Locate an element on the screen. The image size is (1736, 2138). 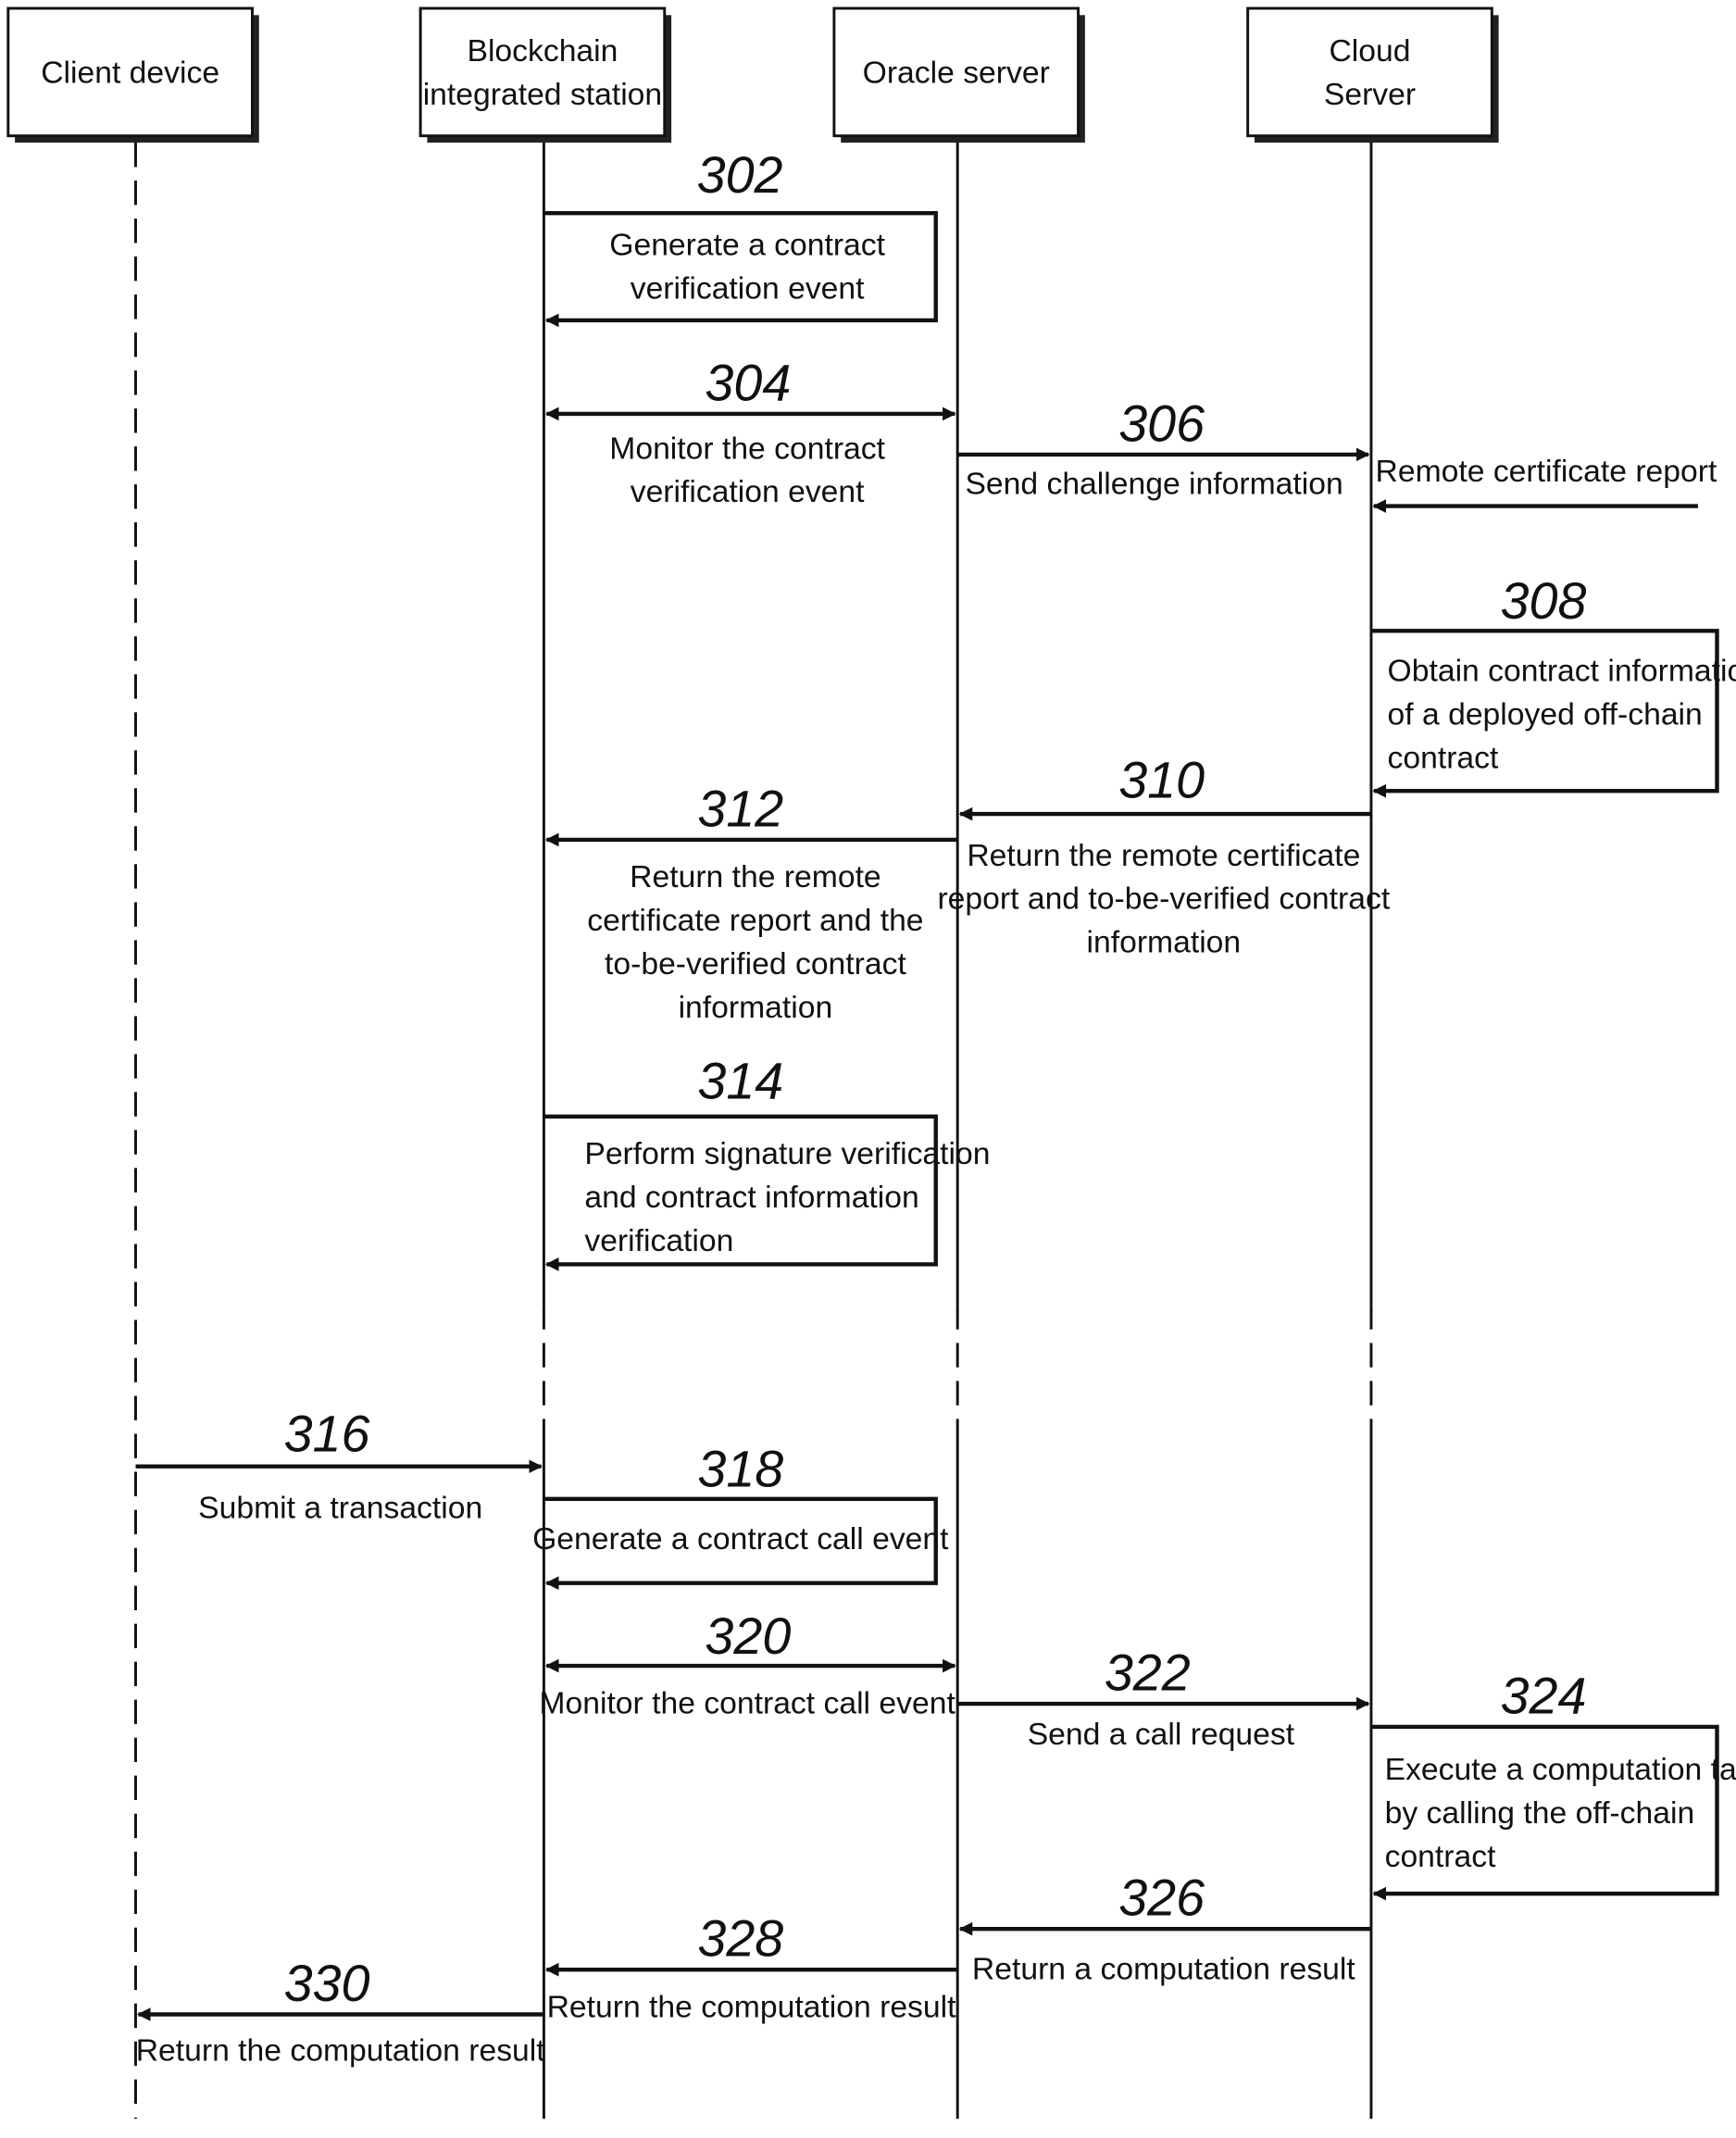
step-label-line: by calling the off-chain is located at coordinates (1540, 1813).